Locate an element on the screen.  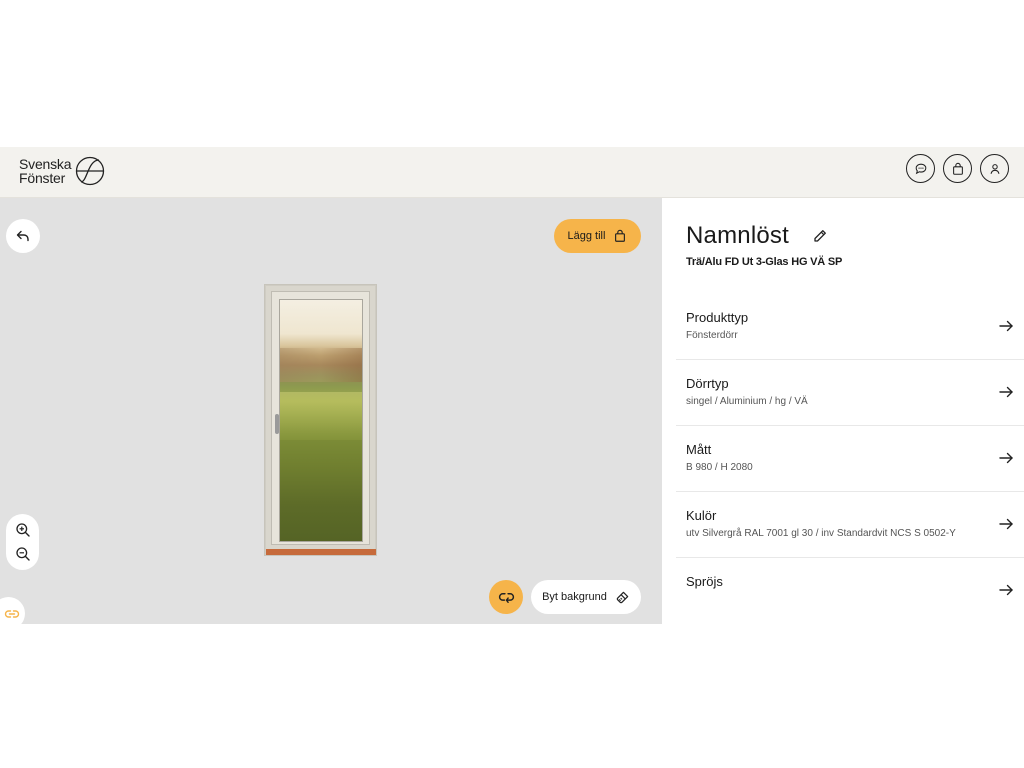
edit-name-button is located at coordinates (820, 236).